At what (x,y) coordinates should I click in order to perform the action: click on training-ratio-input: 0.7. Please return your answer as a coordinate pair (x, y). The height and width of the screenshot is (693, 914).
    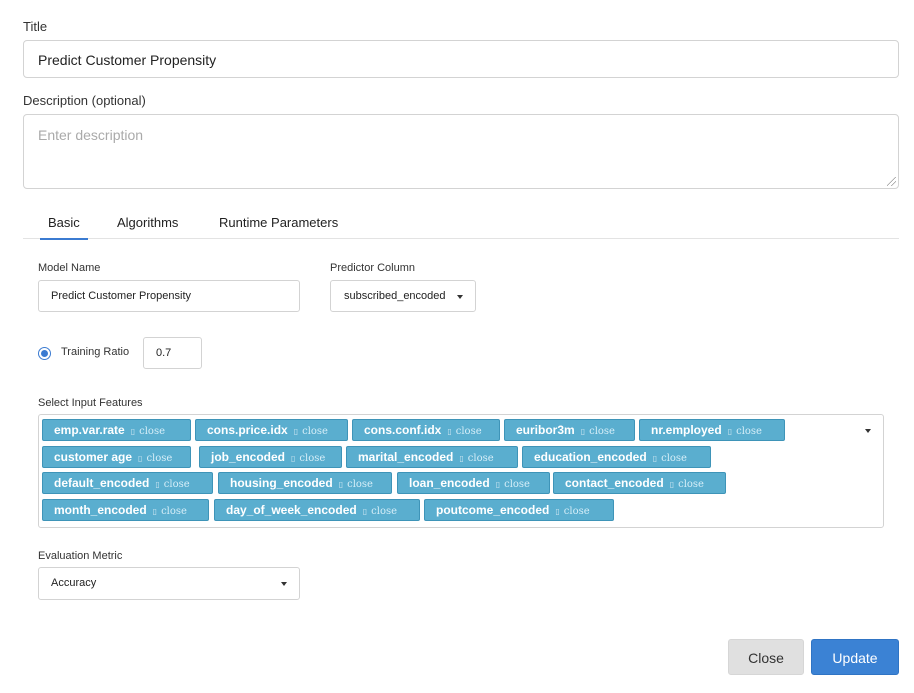
    Looking at the image, I should click on (172, 353).